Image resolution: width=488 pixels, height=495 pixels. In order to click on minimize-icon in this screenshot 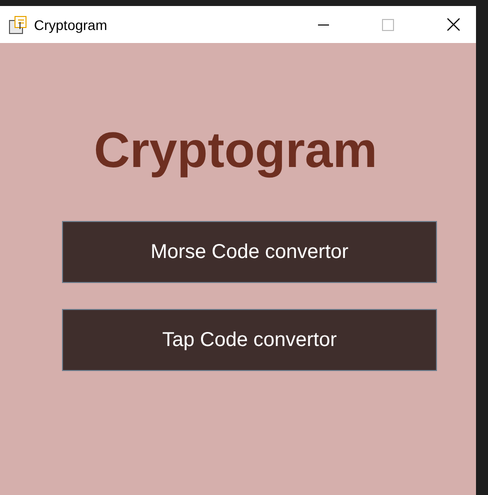, I will do `click(323, 25)`.